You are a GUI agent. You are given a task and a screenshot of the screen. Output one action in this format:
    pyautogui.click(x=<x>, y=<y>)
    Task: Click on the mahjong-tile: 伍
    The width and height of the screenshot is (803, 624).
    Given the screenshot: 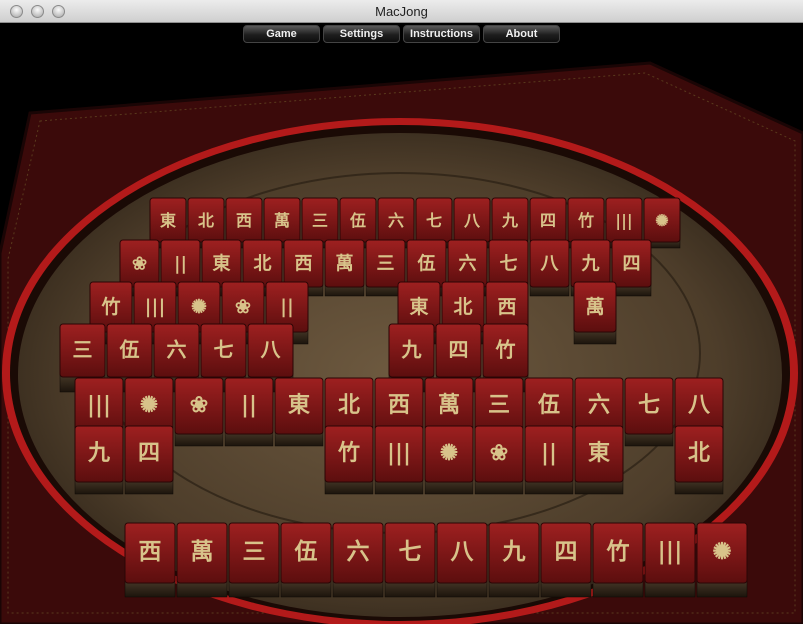 What is the action you would take?
    pyautogui.click(x=306, y=560)
    